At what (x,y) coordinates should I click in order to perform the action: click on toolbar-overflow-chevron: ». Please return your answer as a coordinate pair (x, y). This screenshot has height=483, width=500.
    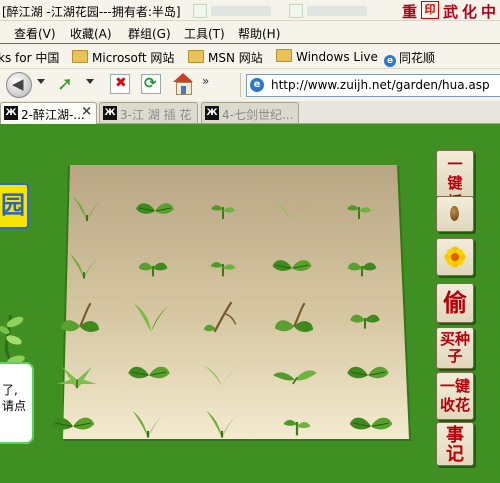
    Looking at the image, I should click on (205, 81).